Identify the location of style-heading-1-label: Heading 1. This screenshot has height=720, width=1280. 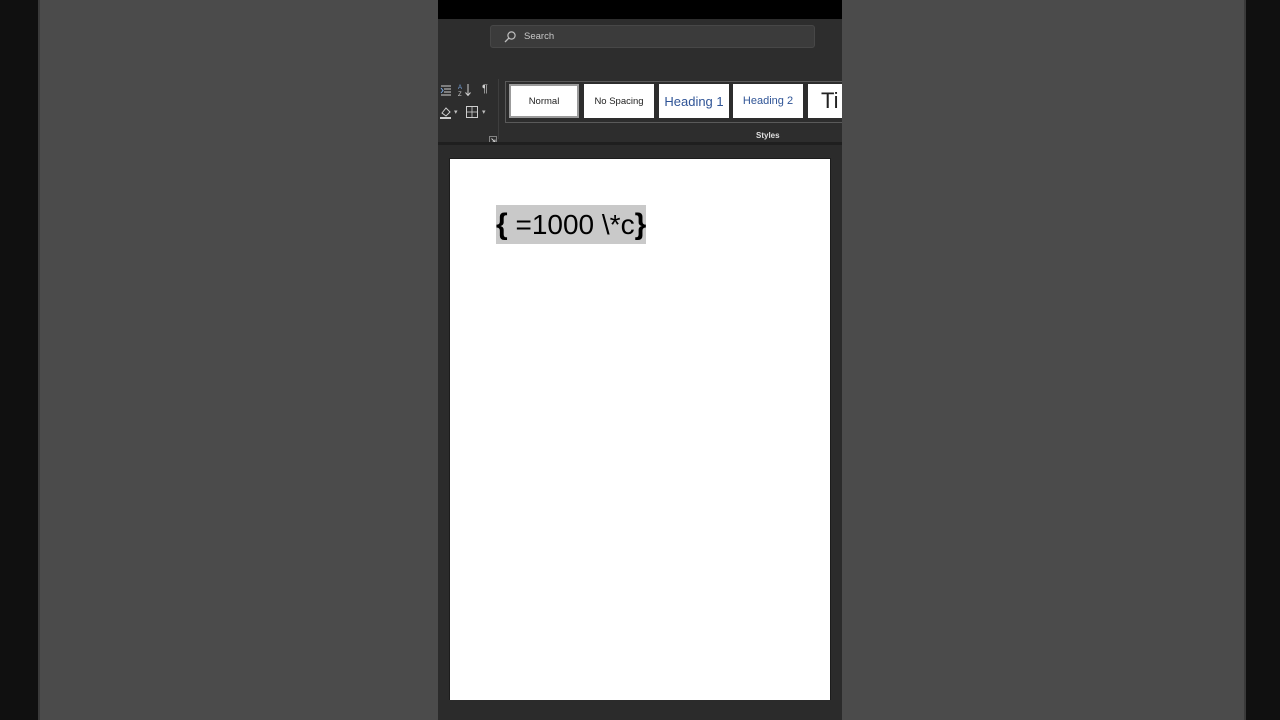
(694, 101).